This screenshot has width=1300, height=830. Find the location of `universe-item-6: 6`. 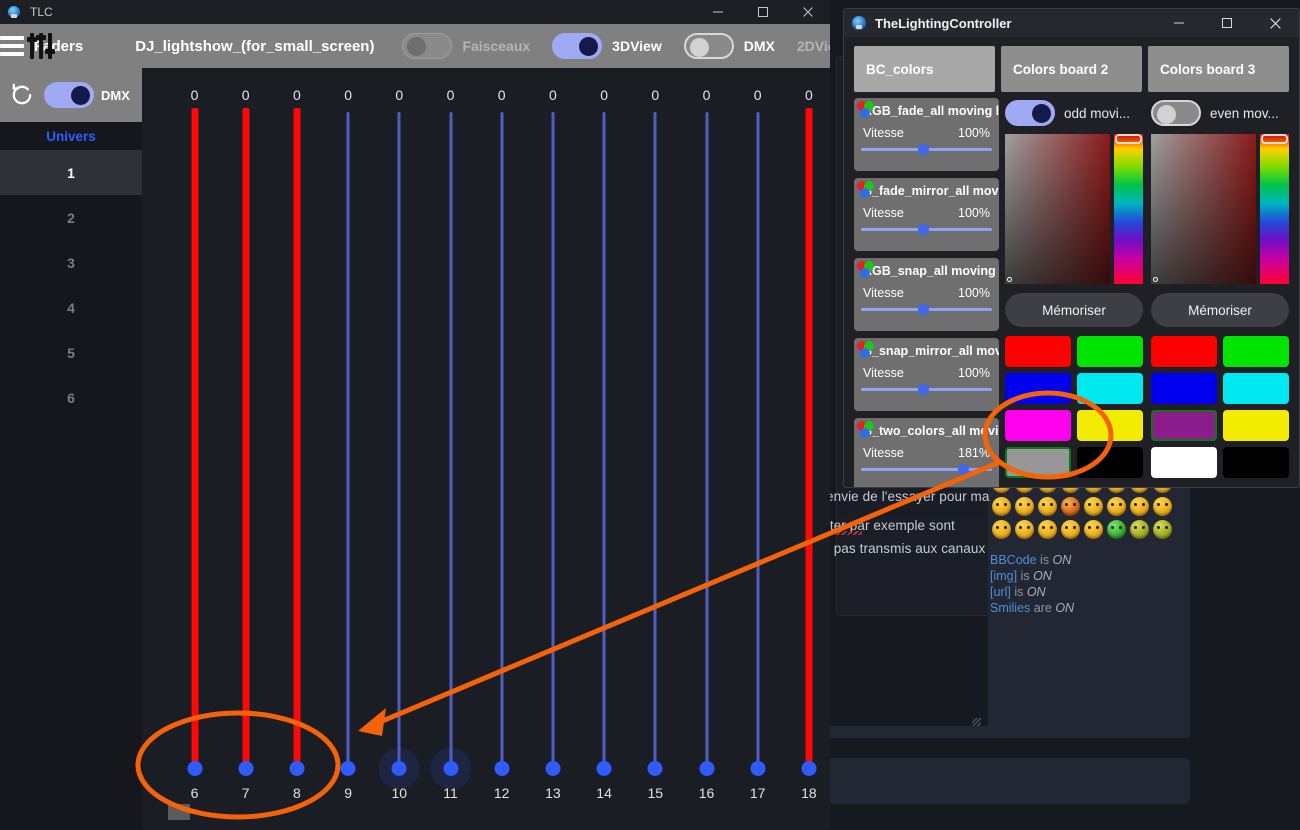

universe-item-6: 6 is located at coordinates (71, 397).